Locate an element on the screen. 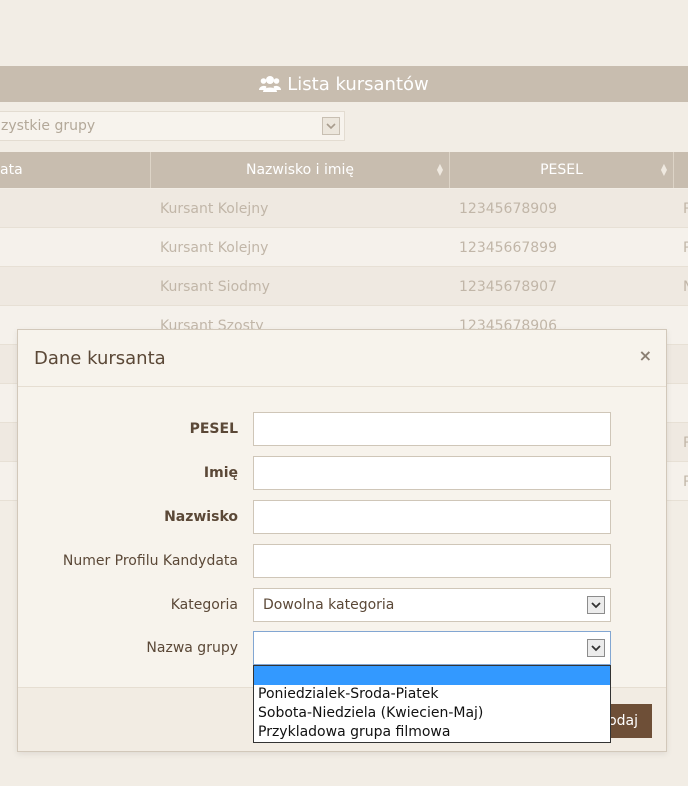 The width and height of the screenshot is (688, 786). pesel-label: PESEL is located at coordinates (213, 429).